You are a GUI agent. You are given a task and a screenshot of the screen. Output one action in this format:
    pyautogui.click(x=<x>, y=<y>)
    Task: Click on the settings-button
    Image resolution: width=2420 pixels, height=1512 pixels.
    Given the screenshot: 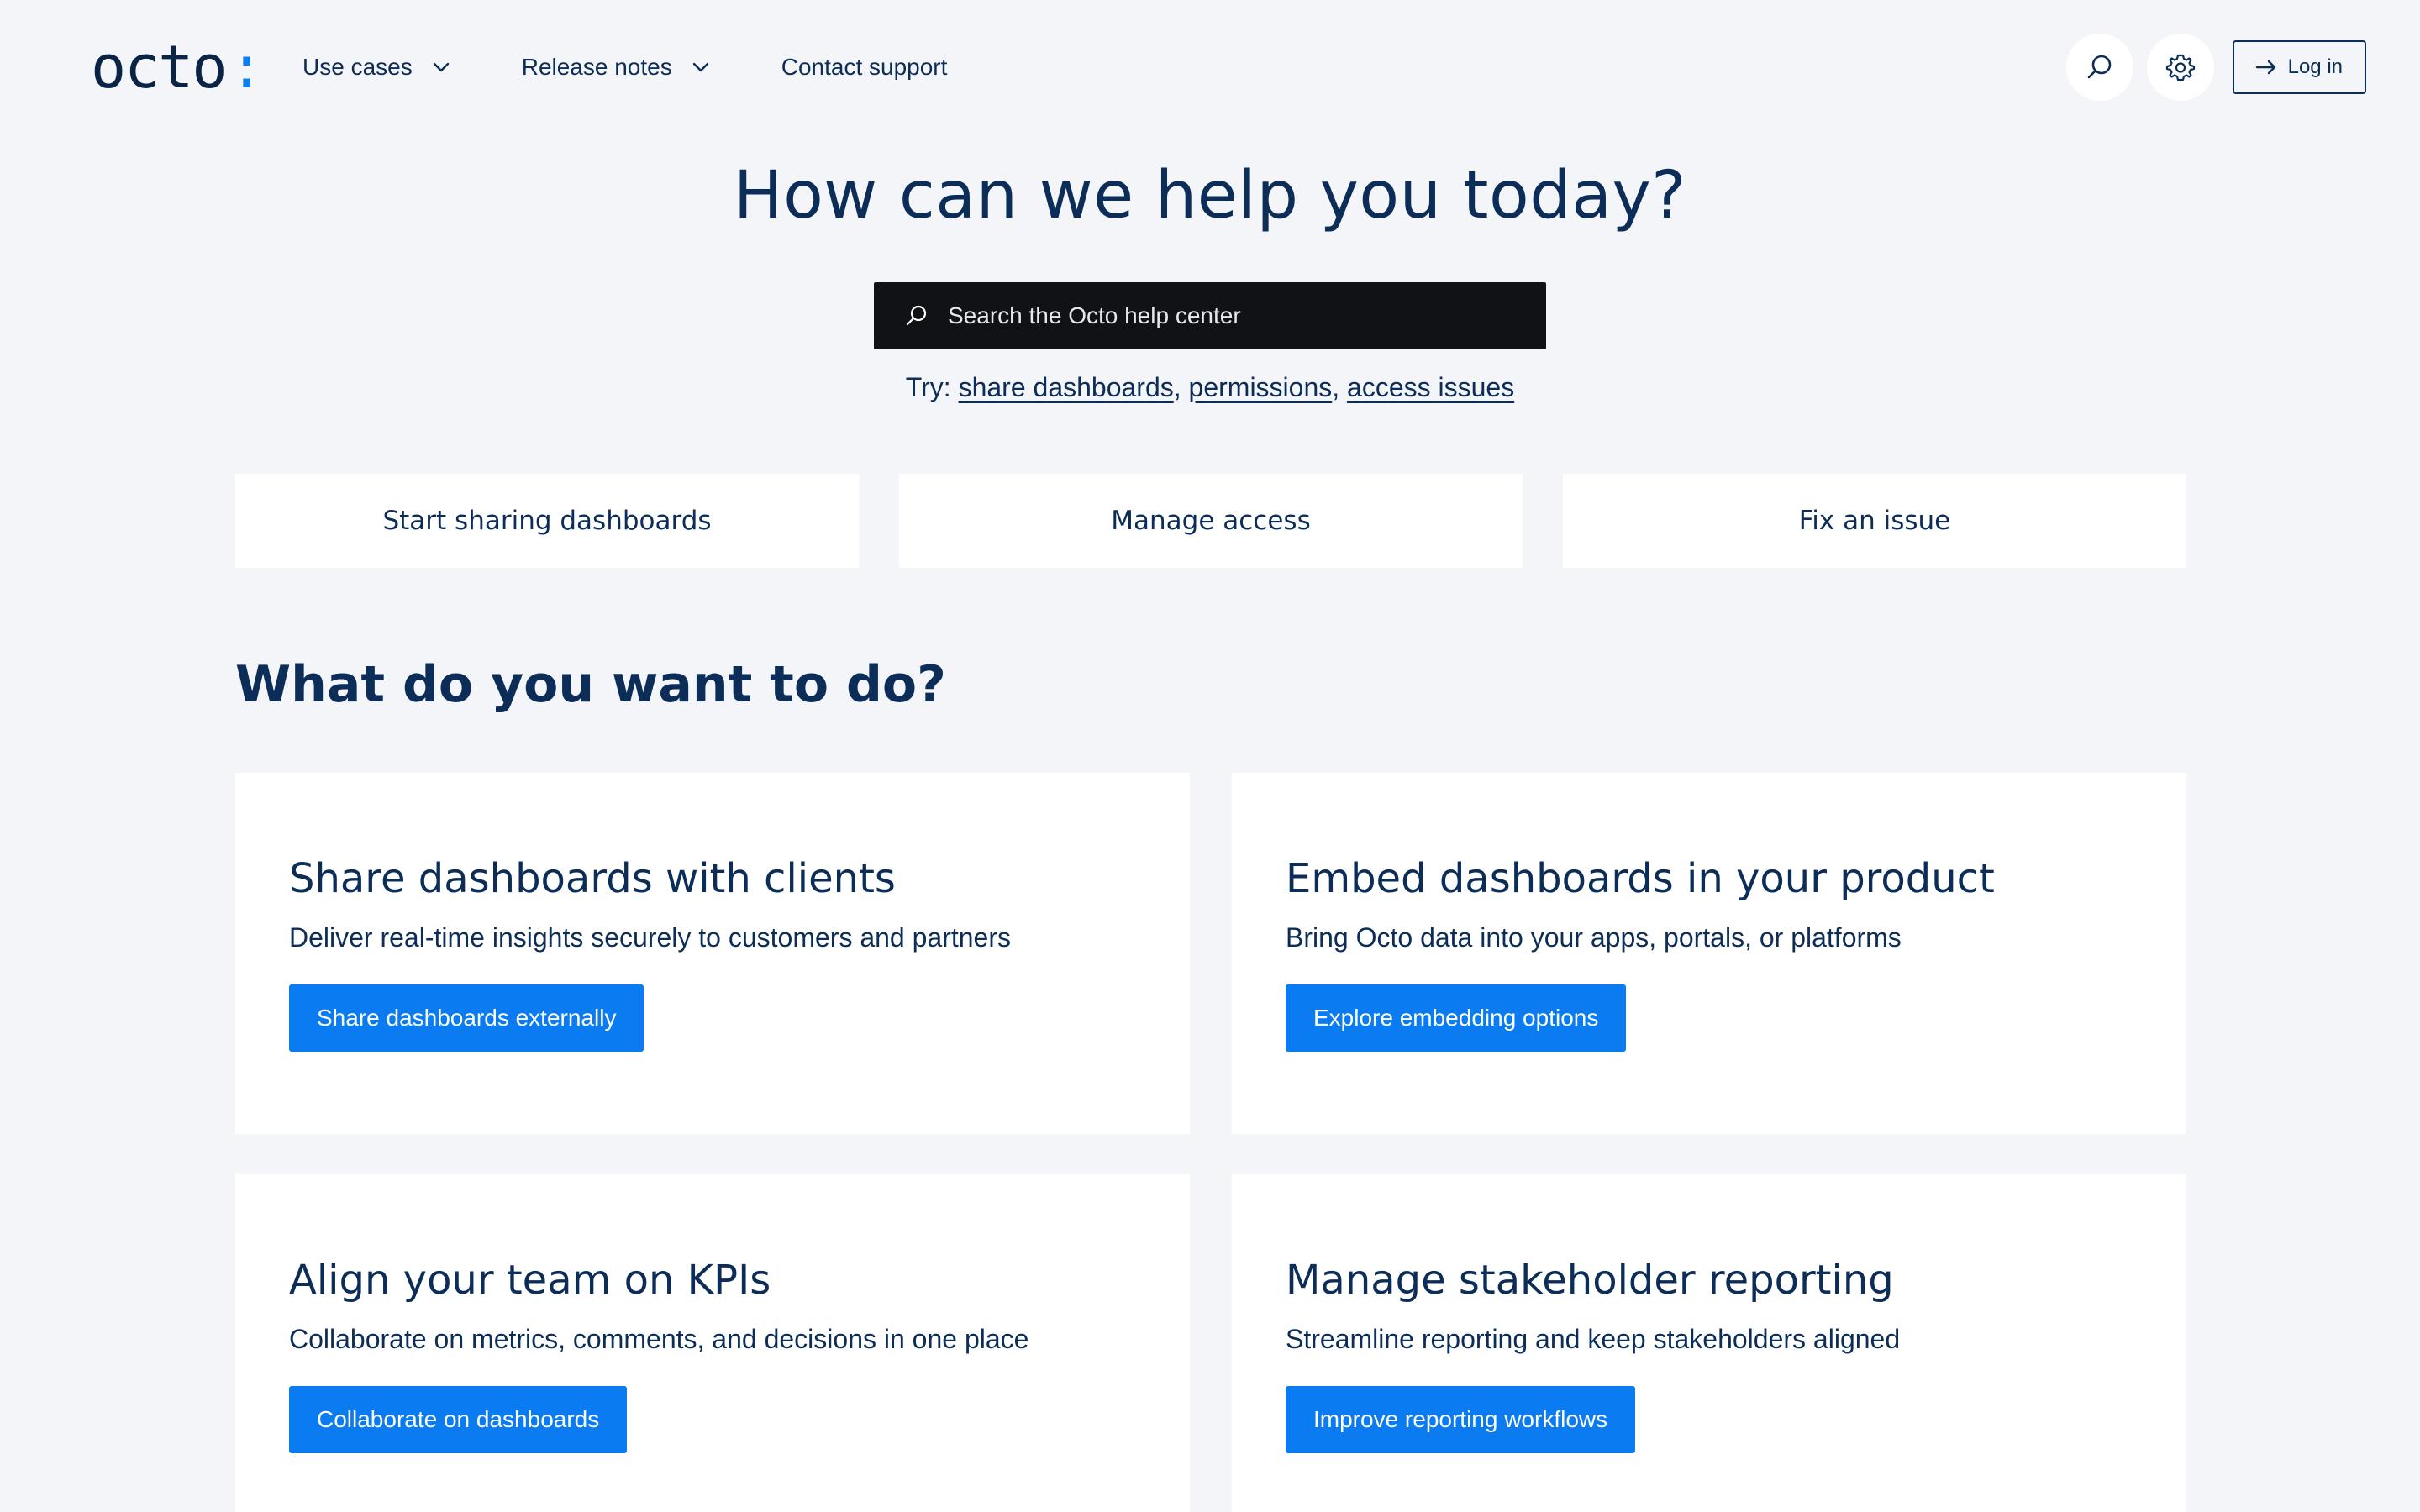 What is the action you would take?
    pyautogui.click(x=2180, y=67)
    